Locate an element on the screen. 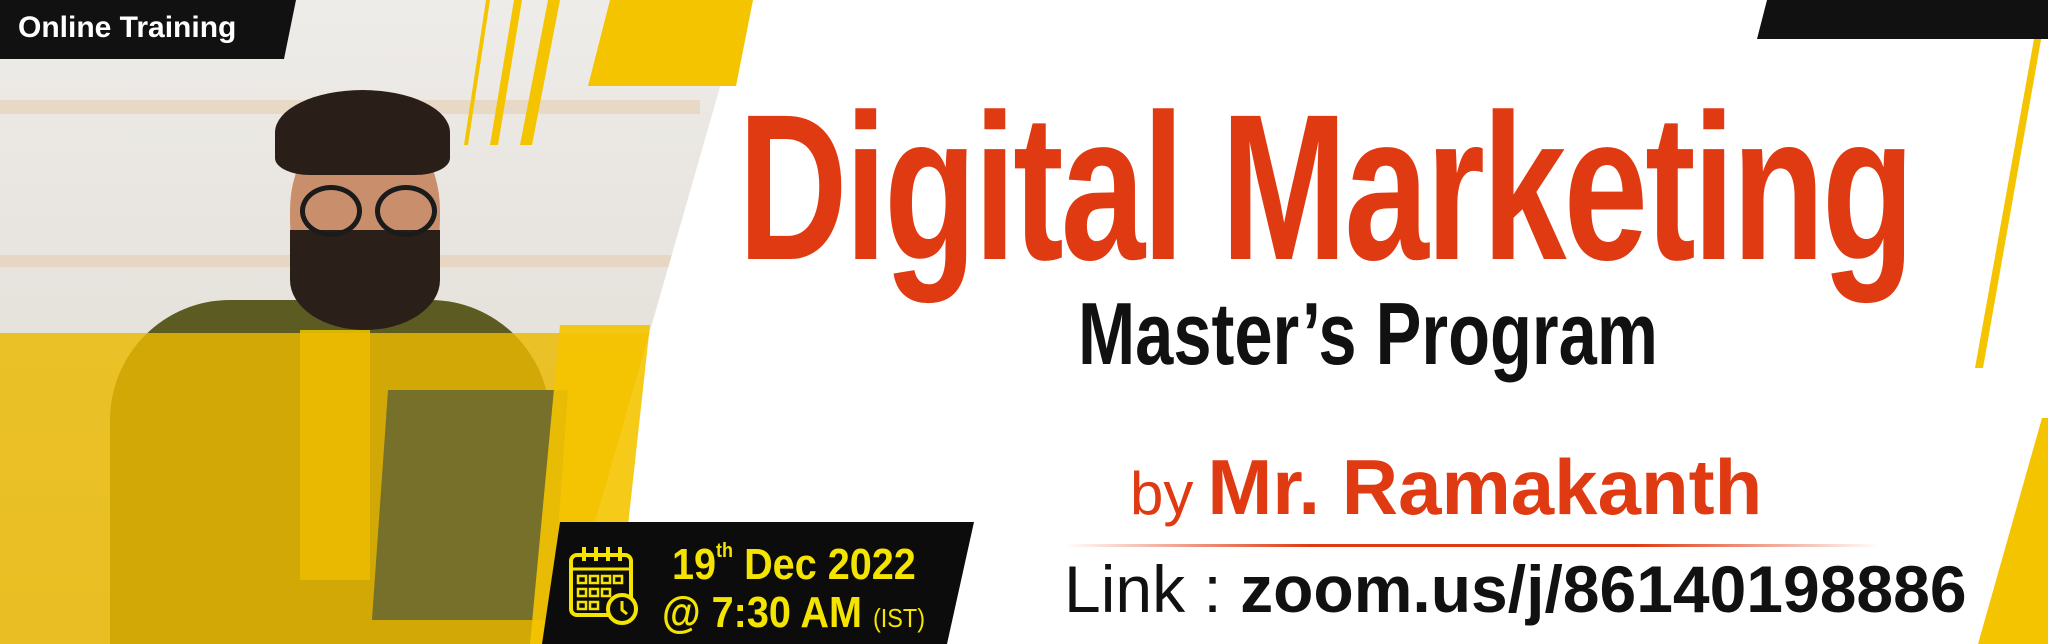  decor-black-bar is located at coordinates (1902, 19).